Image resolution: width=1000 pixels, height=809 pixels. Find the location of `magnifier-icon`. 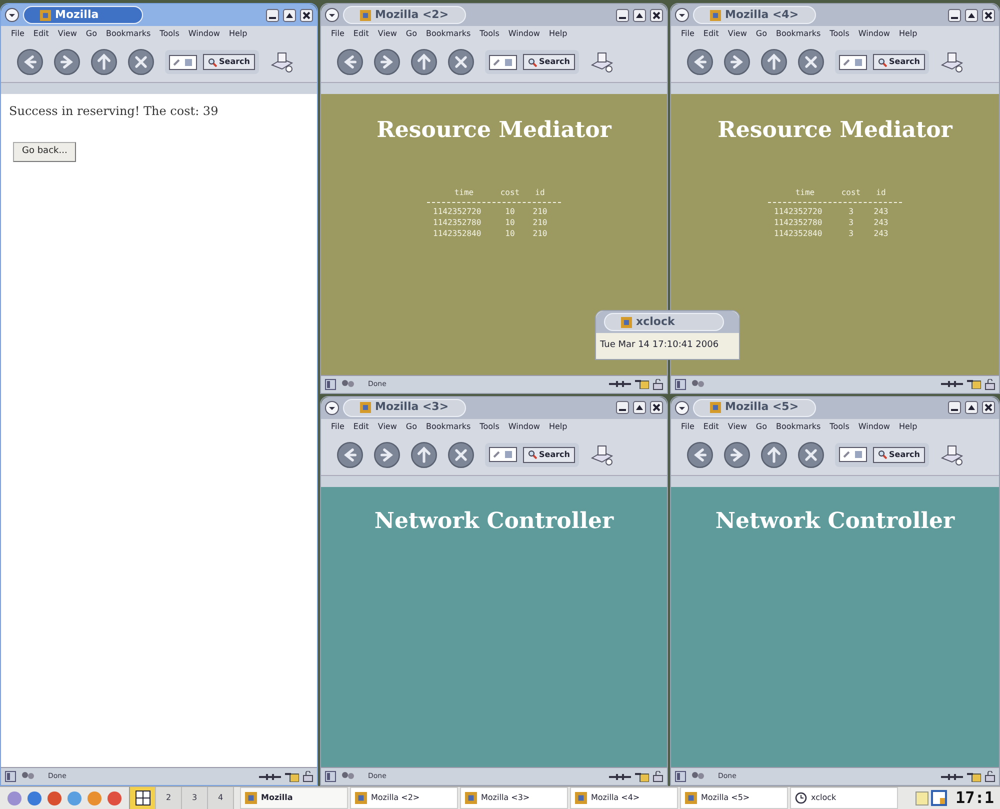

magnifier-icon is located at coordinates (532, 62).